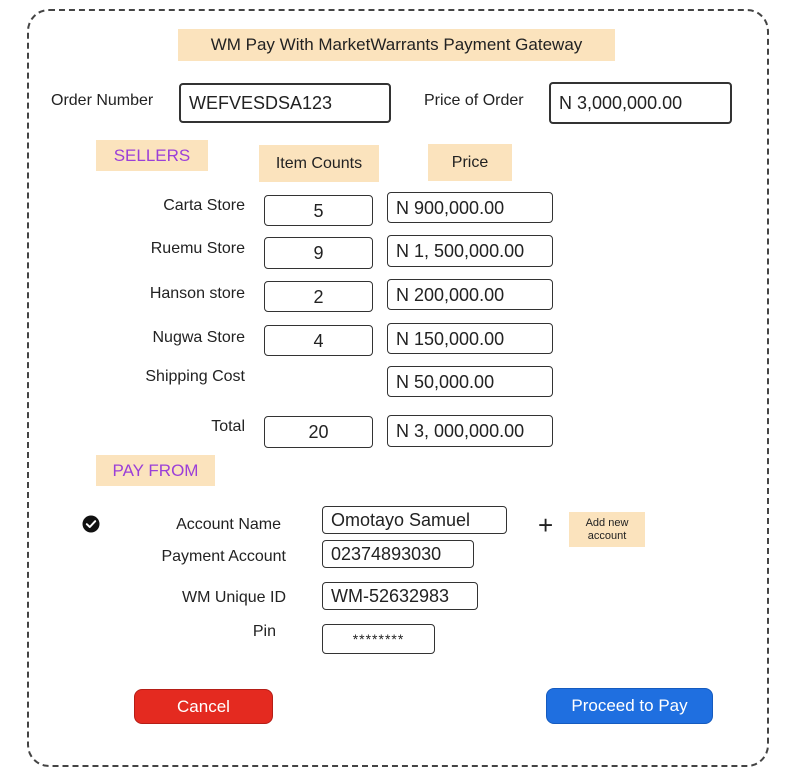 This screenshot has height=784, width=788. I want to click on add-new-account-button: Add new account, so click(607, 529).